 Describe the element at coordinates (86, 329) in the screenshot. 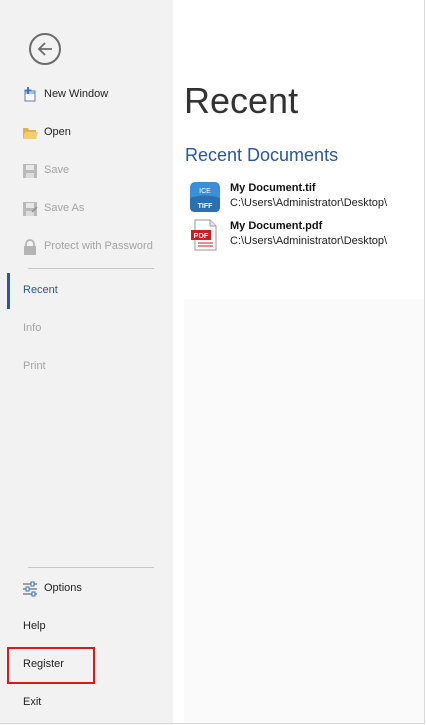

I see `nav-info: Info` at that location.